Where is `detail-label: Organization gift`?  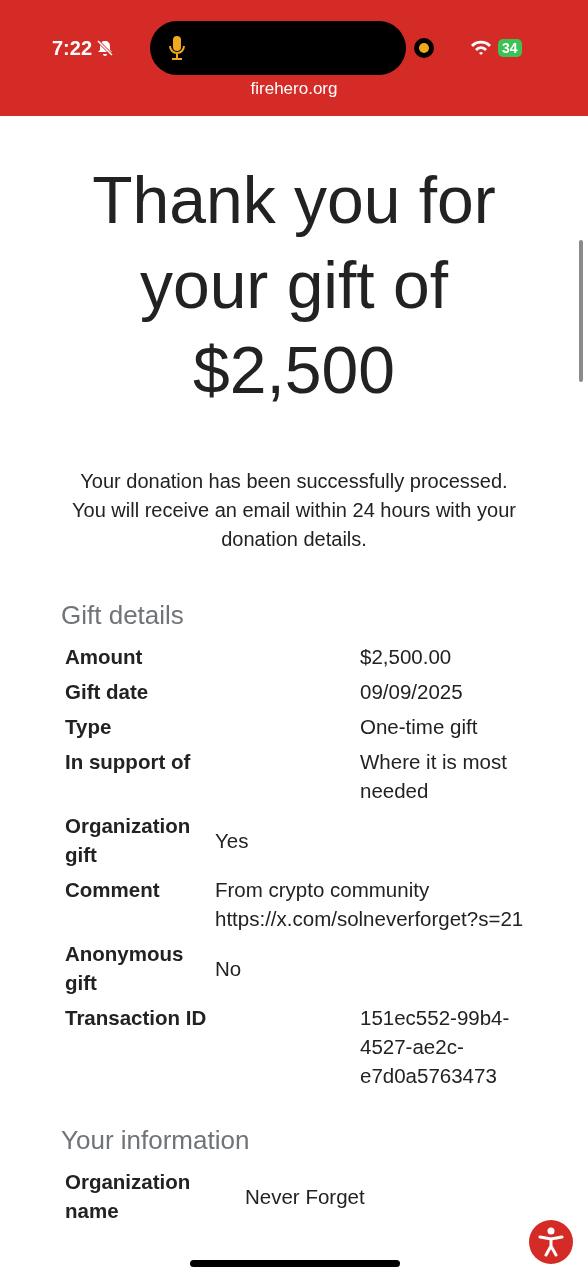
detail-label: Organization gift is located at coordinates (128, 840).